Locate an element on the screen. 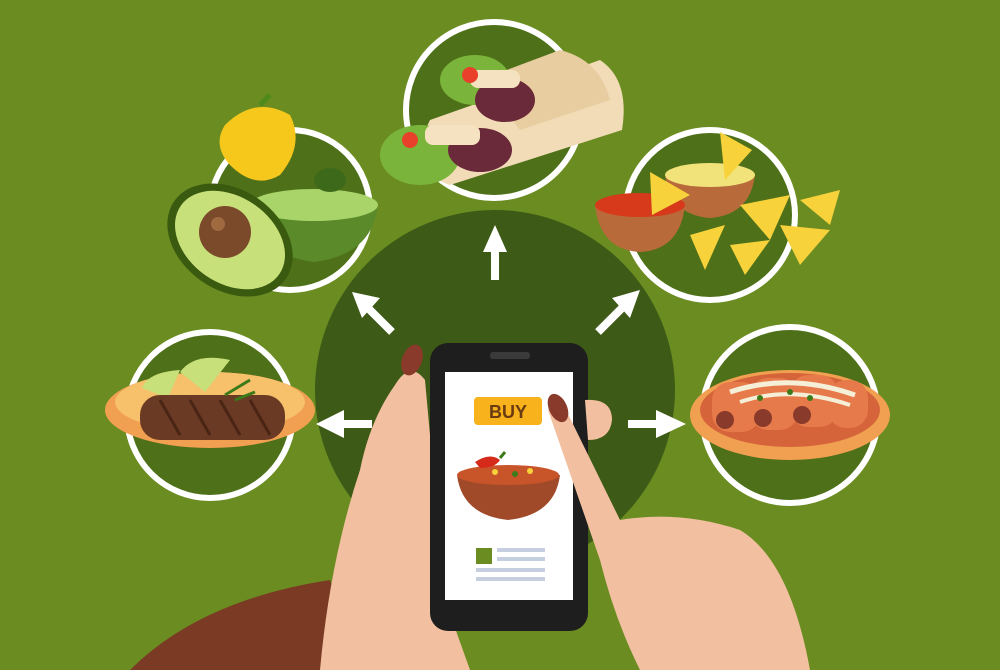 Image resolution: width=1000 pixels, height=670 pixels. buy-button: BUY is located at coordinates (508, 411).